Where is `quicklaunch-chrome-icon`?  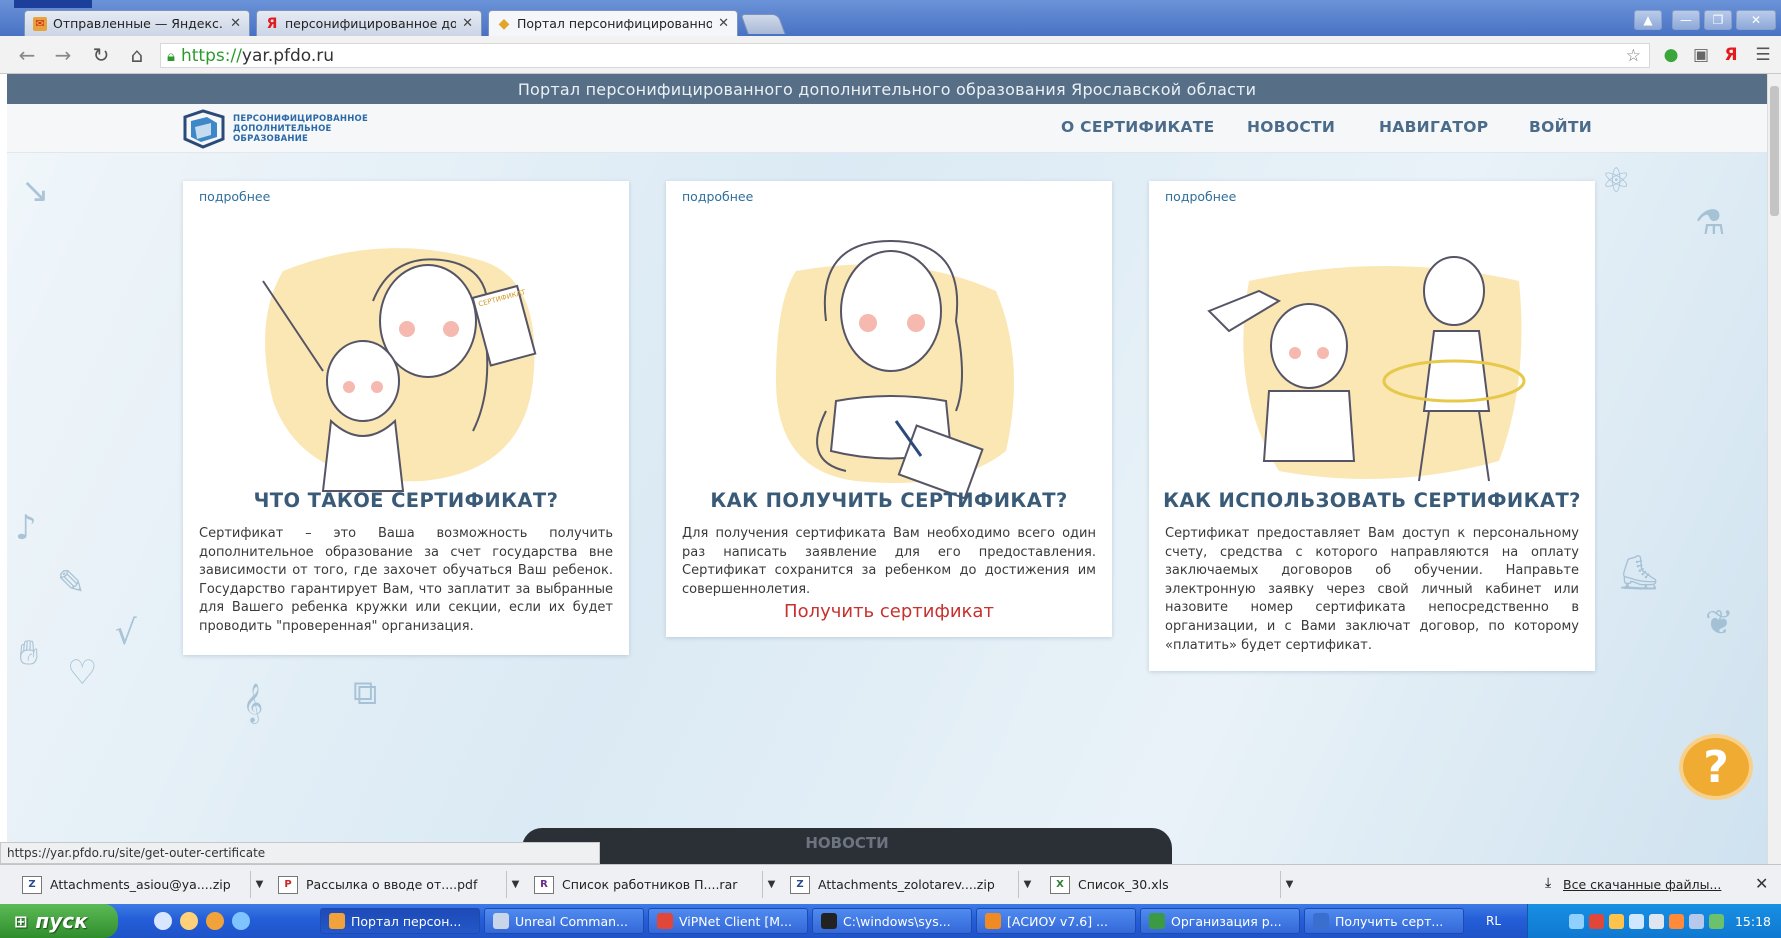
quicklaunch-chrome-icon is located at coordinates (215, 921).